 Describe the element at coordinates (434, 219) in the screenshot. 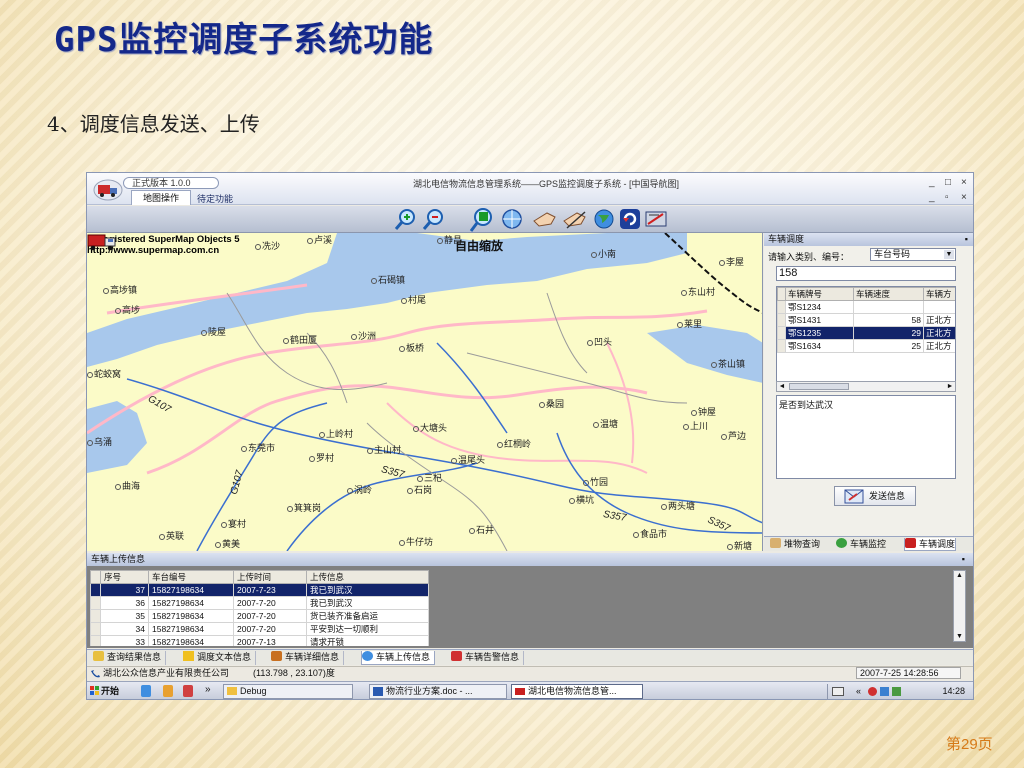

I see `zoom-out-icon` at that location.